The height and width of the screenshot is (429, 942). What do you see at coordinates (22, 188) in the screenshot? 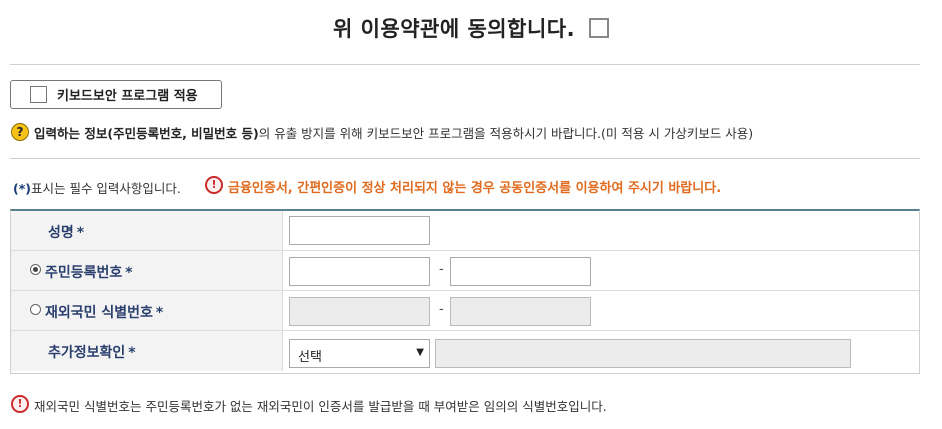
I see `required-star: (*)` at bounding box center [22, 188].